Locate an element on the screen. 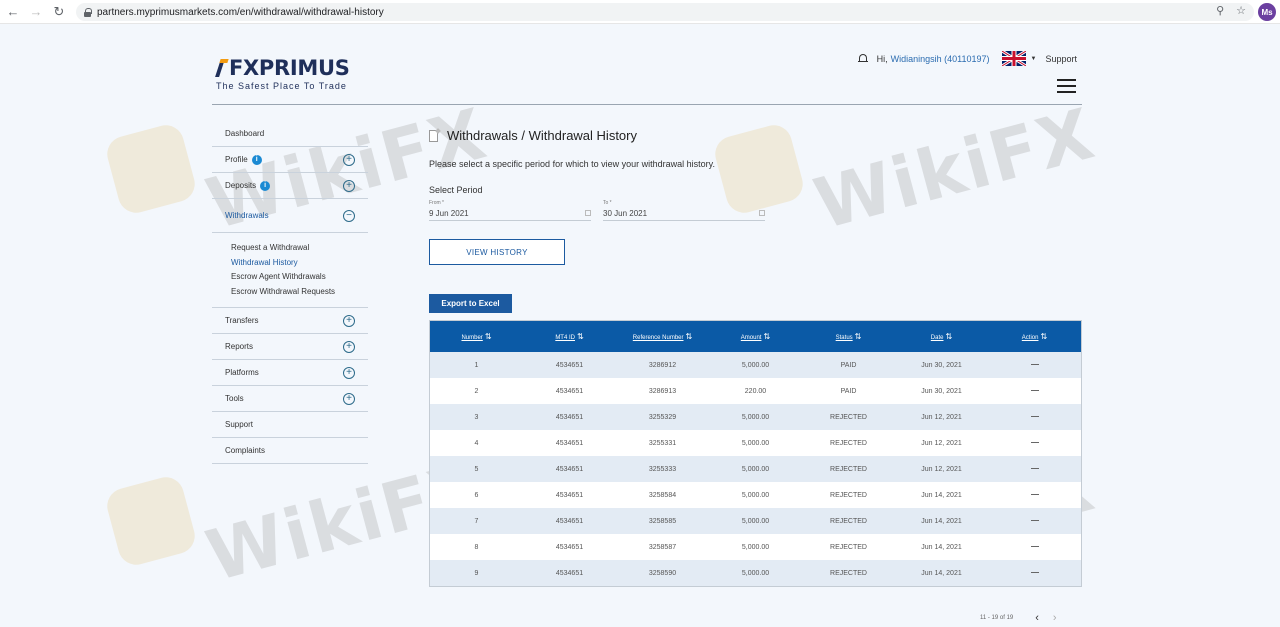 This screenshot has height=627, width=1280. submenu-escrow-agent-withdrawals: Escrow Agent Withdrawals is located at coordinates (299, 277).